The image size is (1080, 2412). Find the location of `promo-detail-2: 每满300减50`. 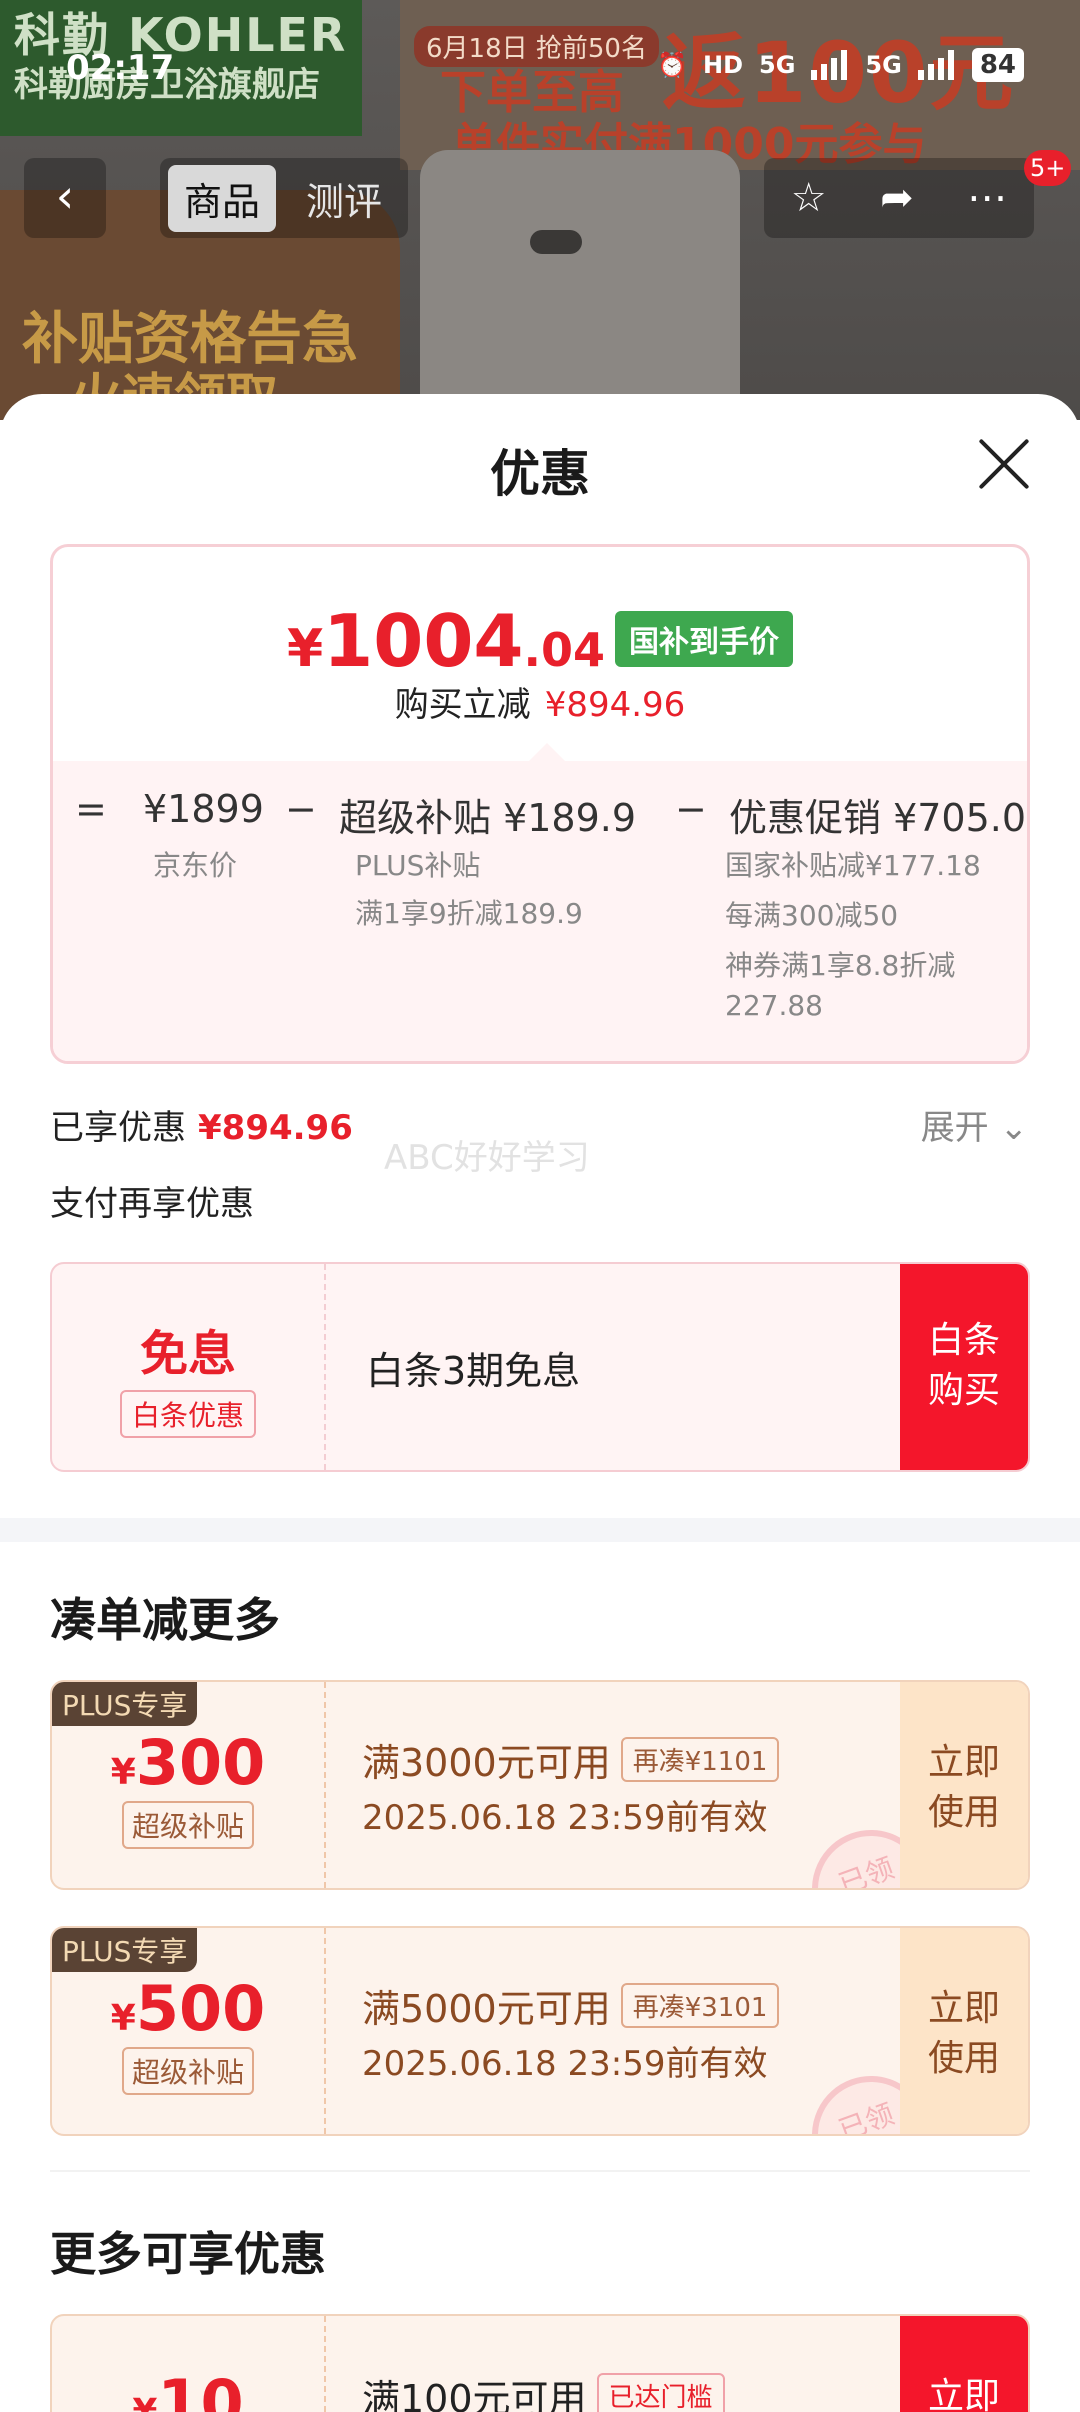

promo-detail-2: 每满300减50 is located at coordinates (812, 915).